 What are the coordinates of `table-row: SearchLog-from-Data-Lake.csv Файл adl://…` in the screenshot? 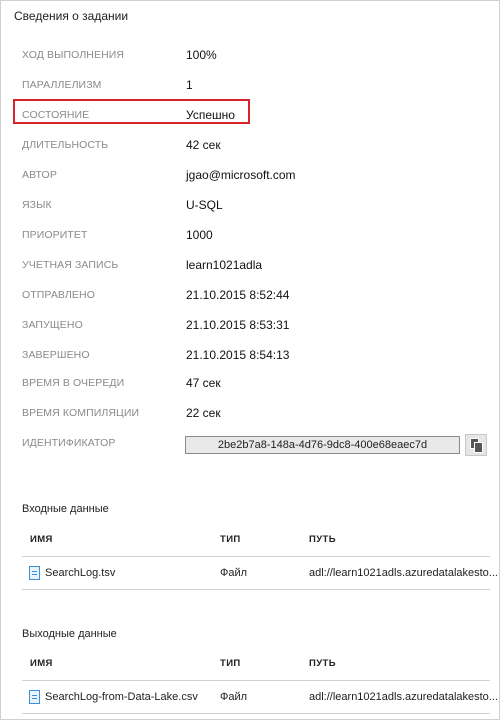 It's located at (260, 697).